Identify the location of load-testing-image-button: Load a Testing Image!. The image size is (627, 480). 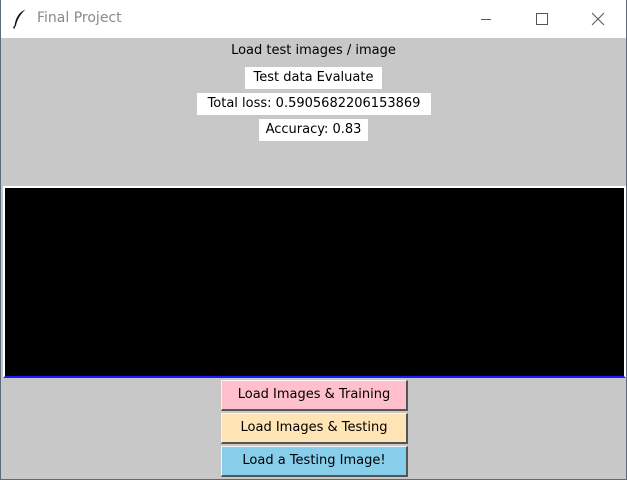
(314, 461).